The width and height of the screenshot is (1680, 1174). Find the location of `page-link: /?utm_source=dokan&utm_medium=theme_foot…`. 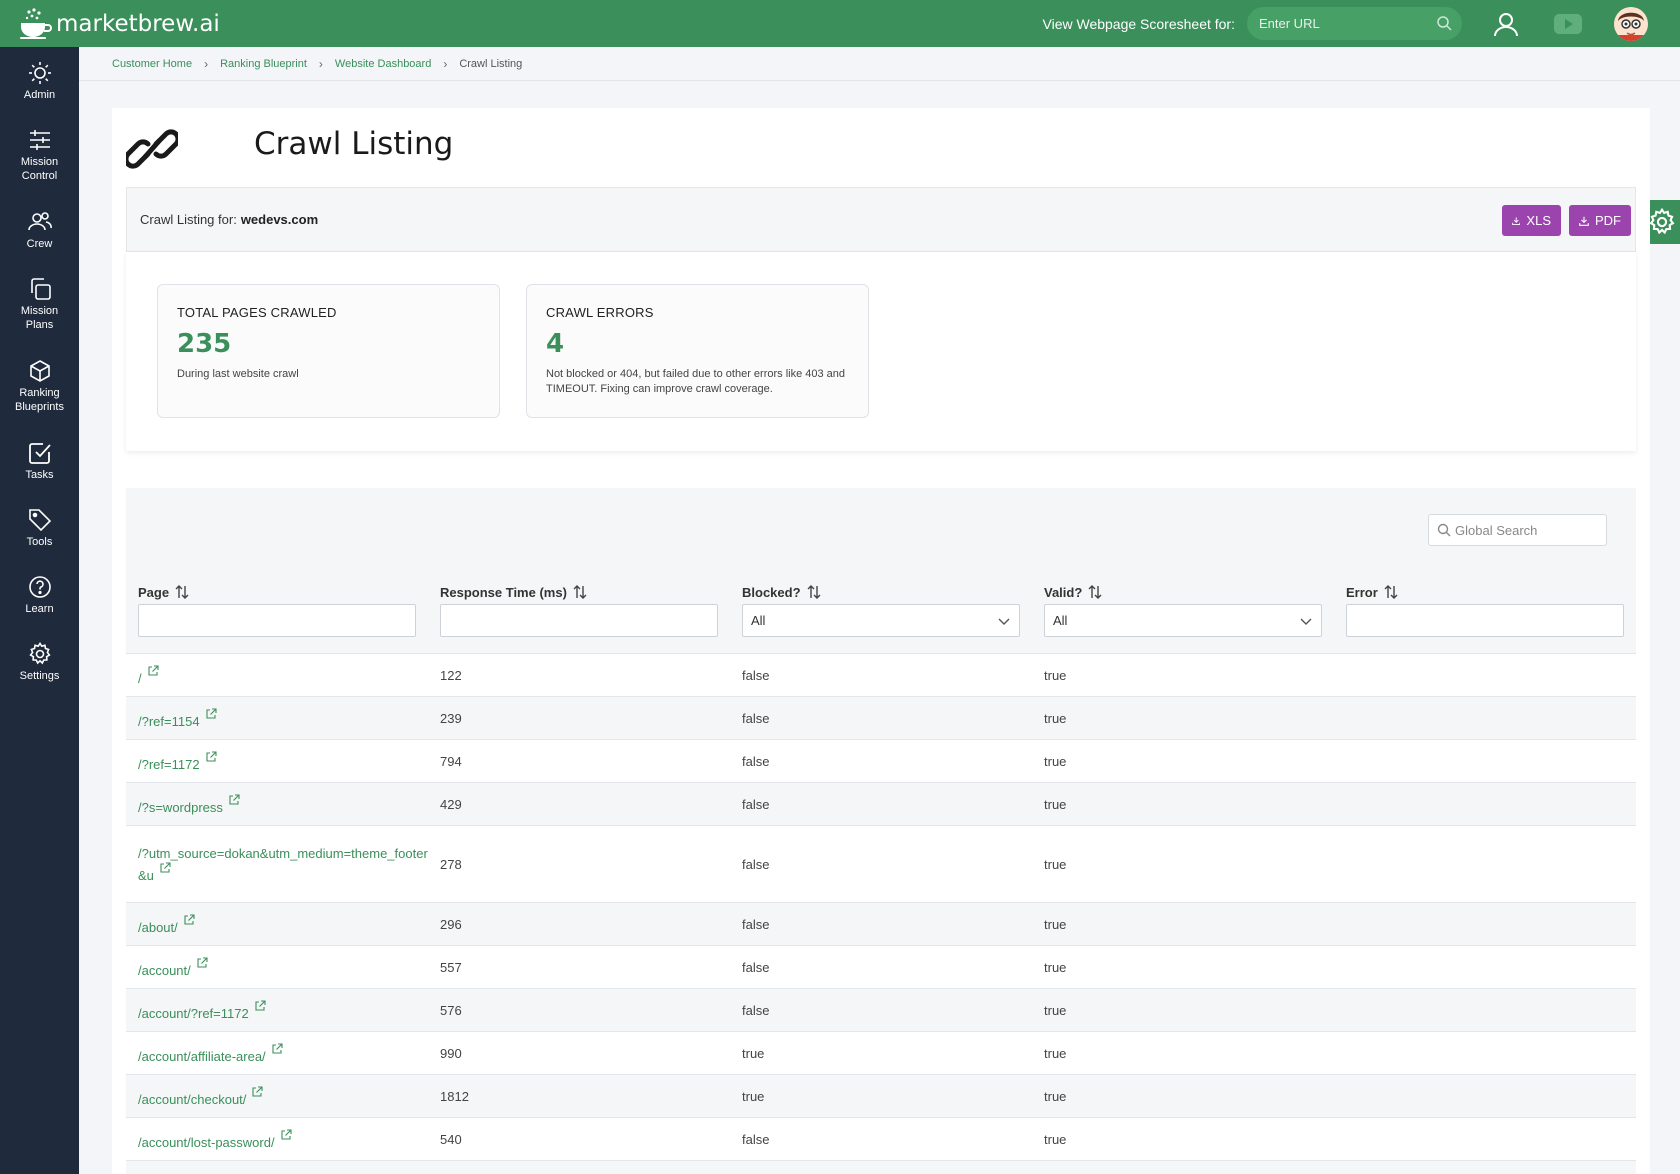

page-link: /?utm_source=dokan&utm_medium=theme_foot… is located at coordinates (283, 864).